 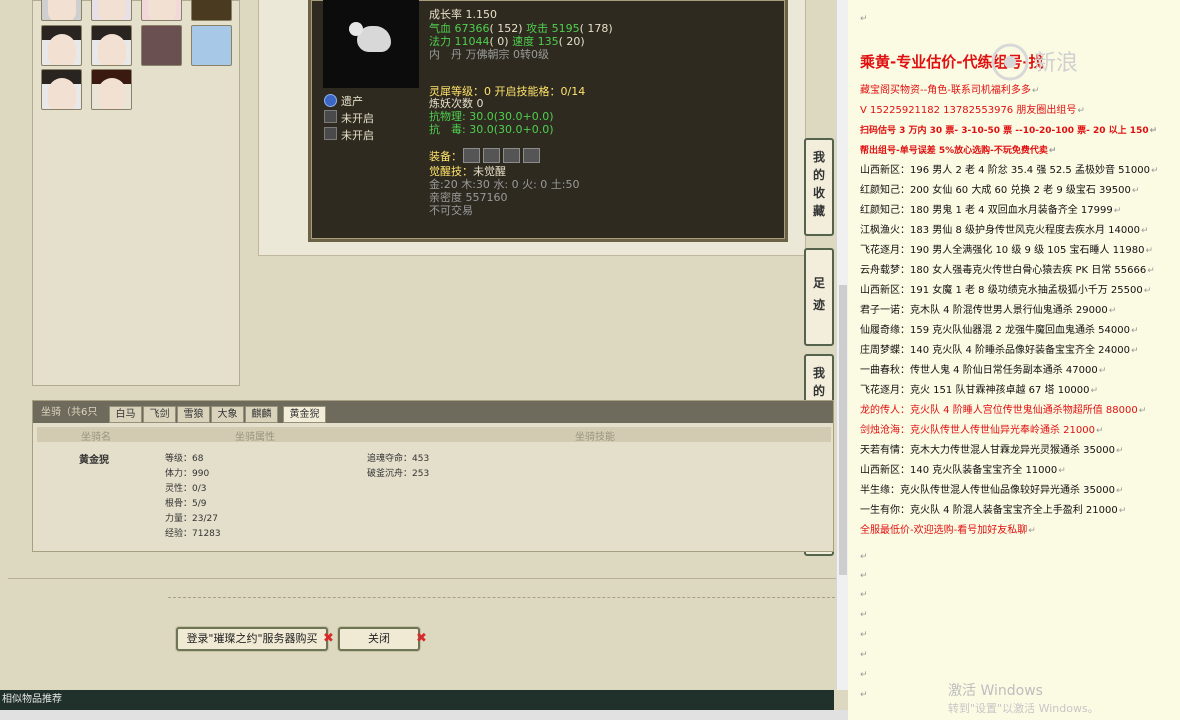 What do you see at coordinates (125, 414) in the screenshot?
I see `mount-tab: 白马` at bounding box center [125, 414].